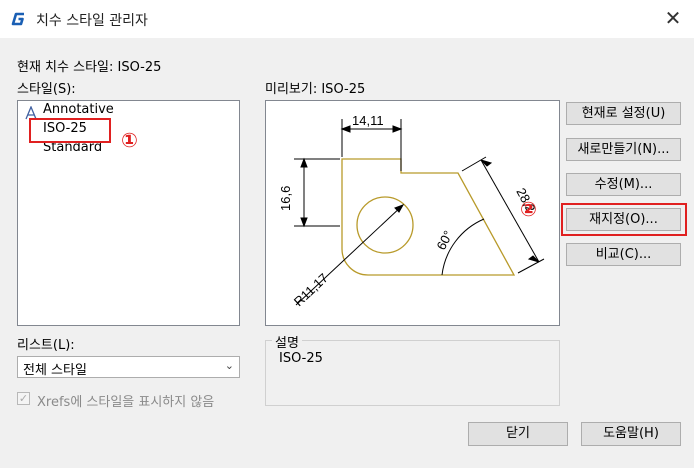 Image resolution: width=694 pixels, height=468 pixels. What do you see at coordinates (528, 209) in the screenshot?
I see `annotation-badge-2: ②` at bounding box center [528, 209].